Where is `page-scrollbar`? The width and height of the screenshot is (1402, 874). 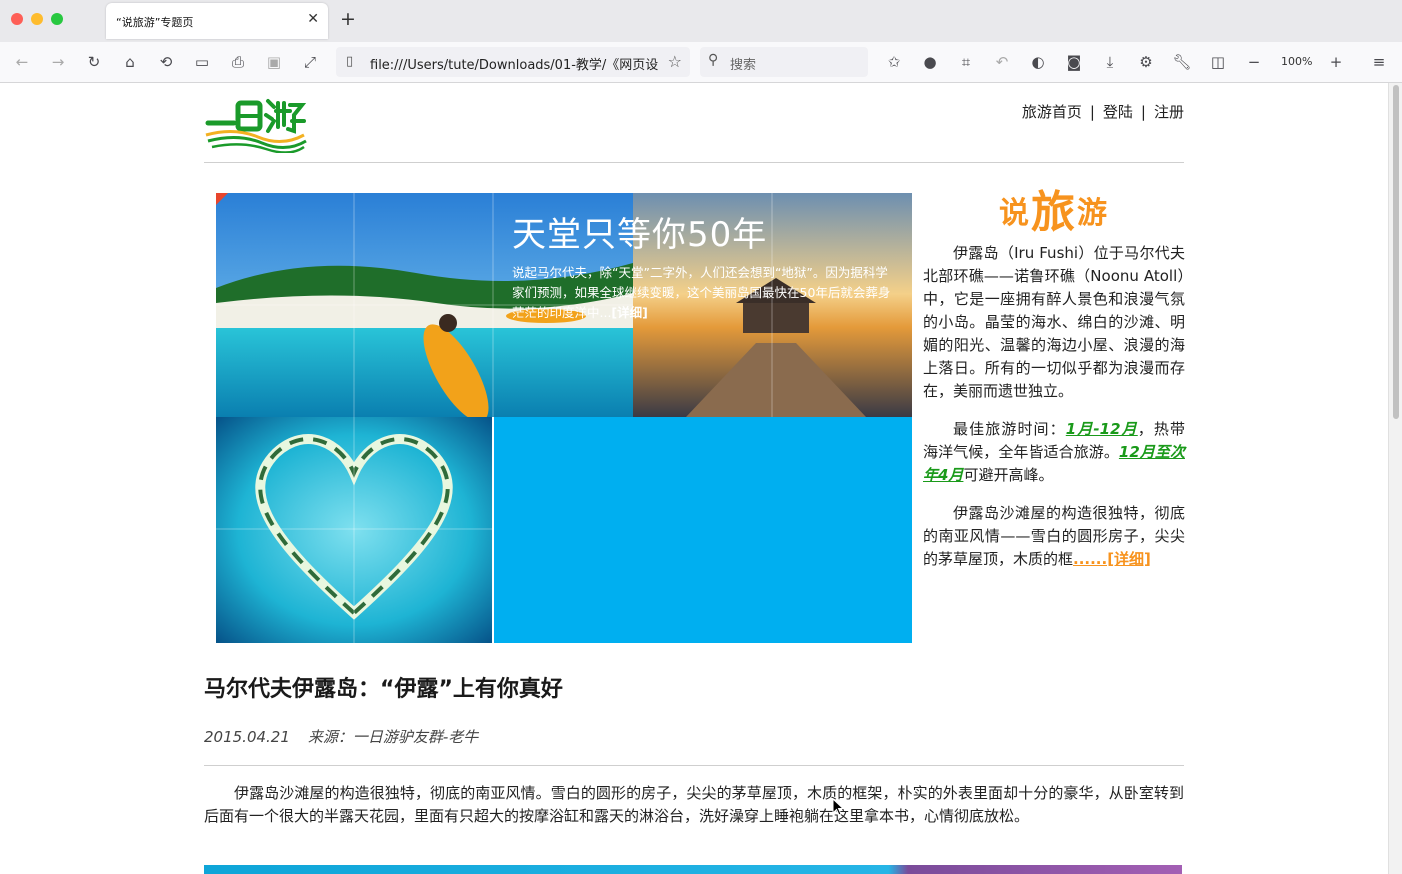 page-scrollbar is located at coordinates (1395, 478).